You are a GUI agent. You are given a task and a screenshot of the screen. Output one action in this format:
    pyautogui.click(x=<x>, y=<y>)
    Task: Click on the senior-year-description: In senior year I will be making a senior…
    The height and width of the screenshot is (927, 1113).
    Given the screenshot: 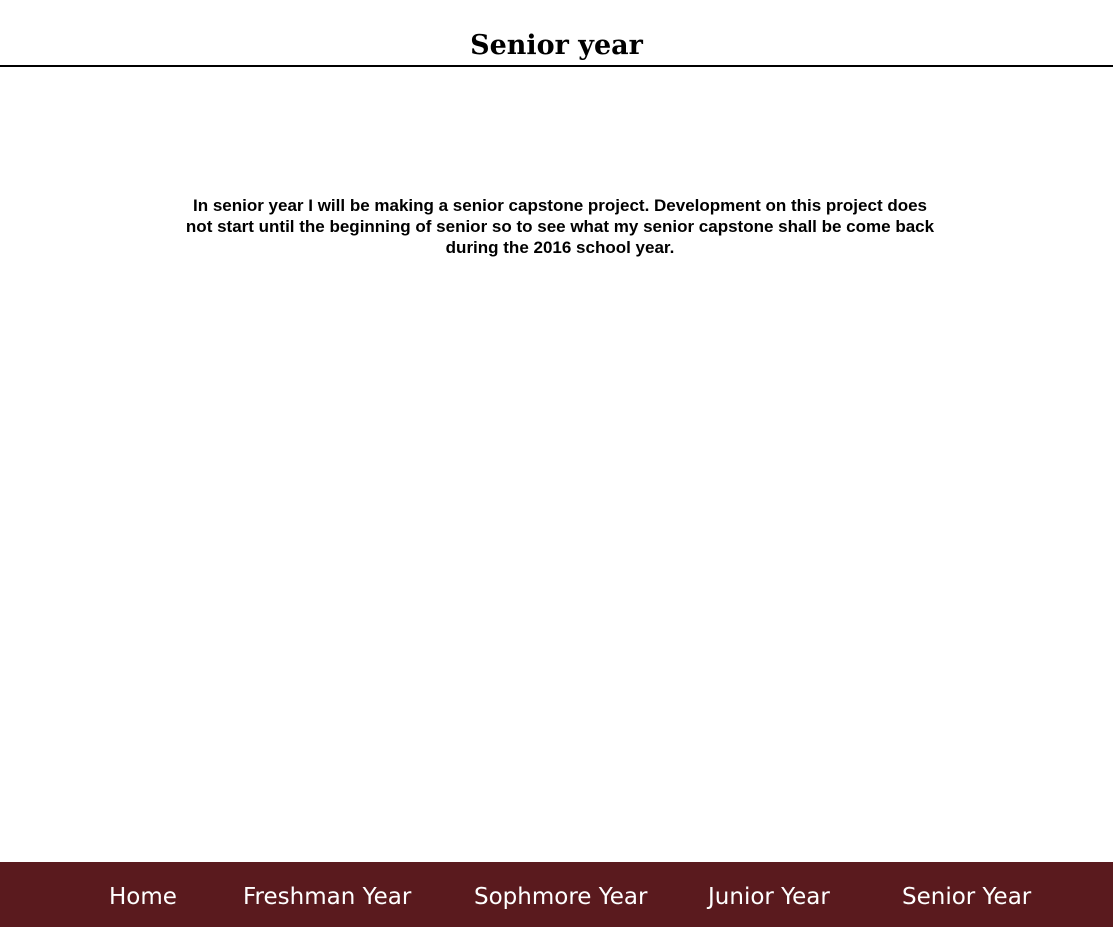 What is the action you would take?
    pyautogui.click(x=560, y=226)
    